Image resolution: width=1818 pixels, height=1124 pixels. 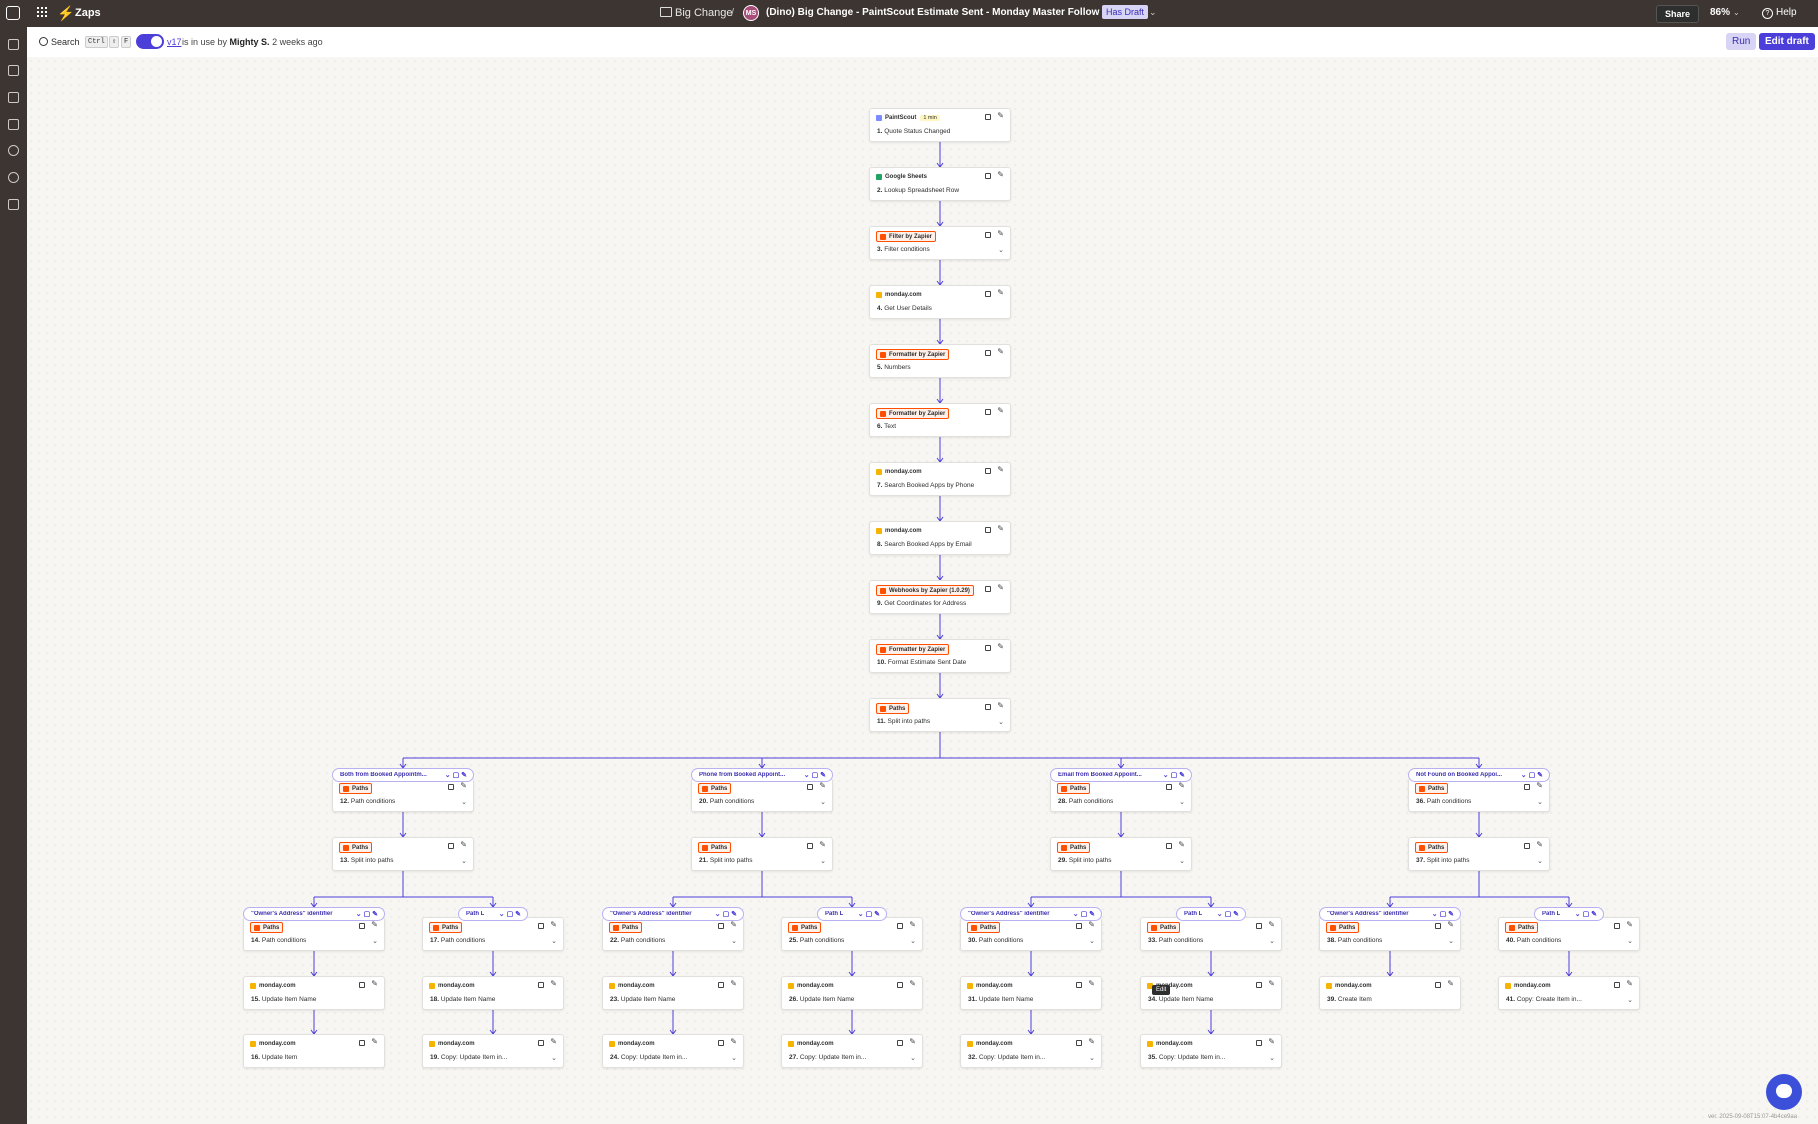 What do you see at coordinates (1720, 12) in the screenshot?
I see `zoom-level: 86%` at bounding box center [1720, 12].